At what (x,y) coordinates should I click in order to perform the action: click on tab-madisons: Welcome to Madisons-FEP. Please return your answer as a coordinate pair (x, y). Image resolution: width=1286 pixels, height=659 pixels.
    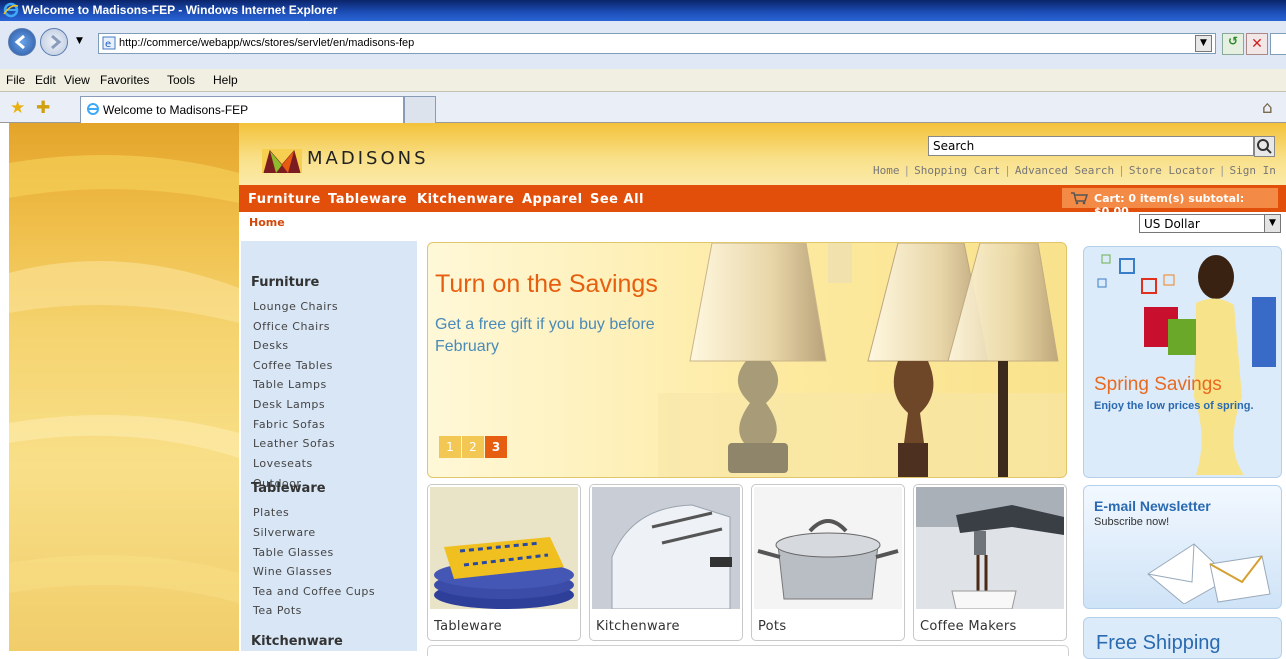
    Looking at the image, I should click on (242, 109).